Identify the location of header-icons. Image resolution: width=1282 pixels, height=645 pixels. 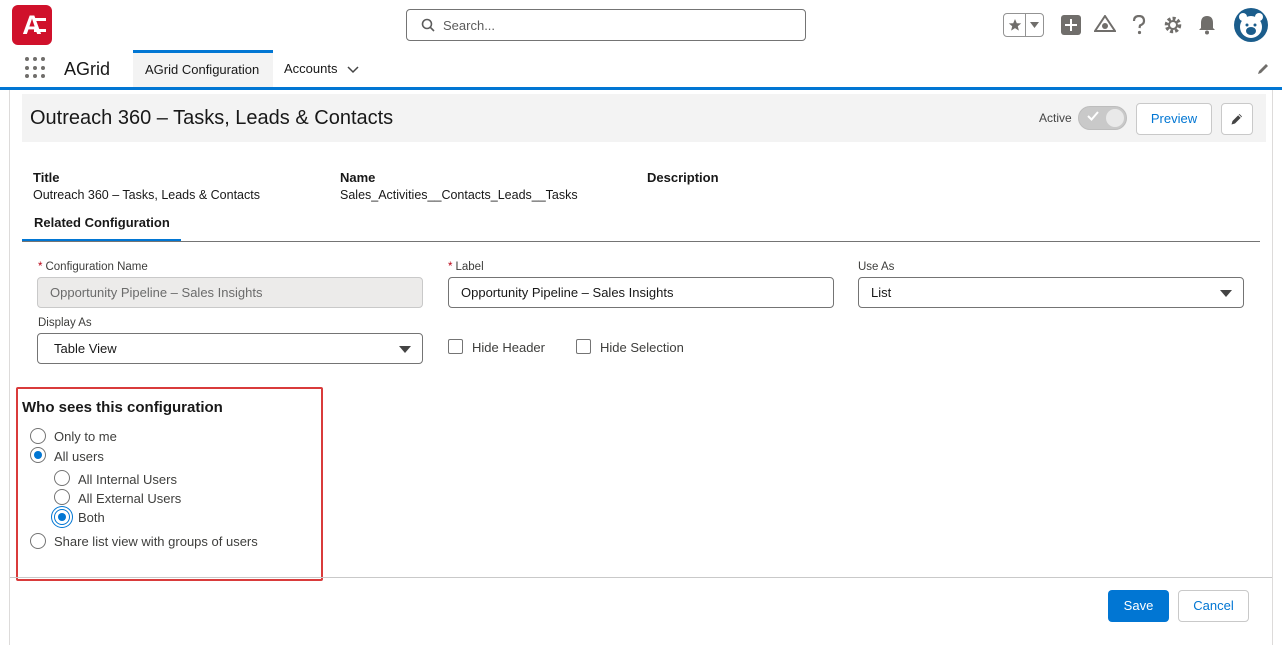
(1135, 25).